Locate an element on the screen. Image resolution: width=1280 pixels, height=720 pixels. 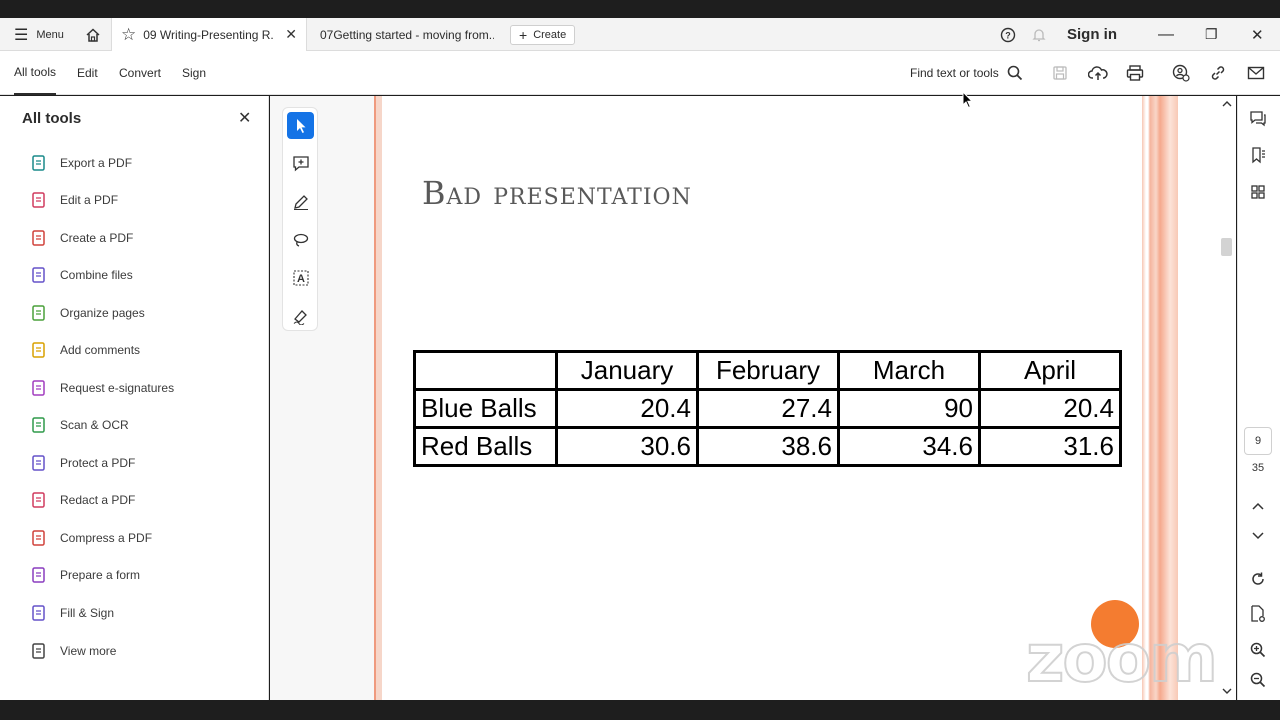
sign-tool-button is located at coordinates (300, 315).